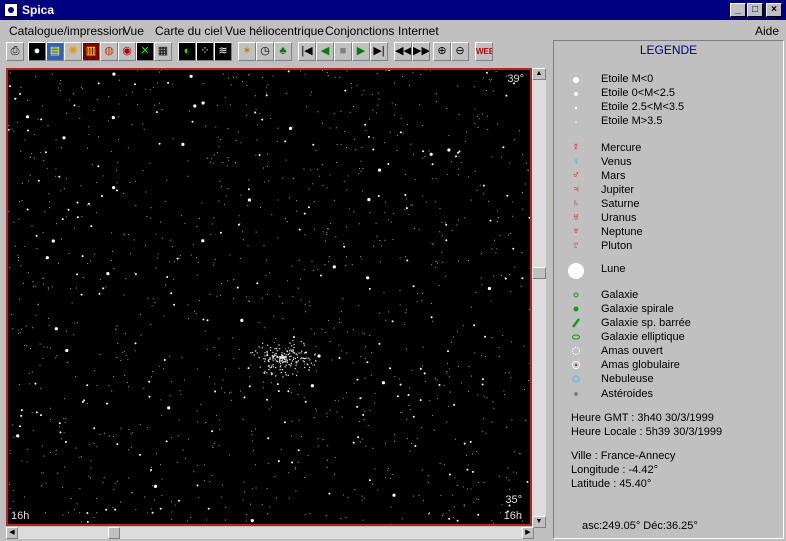 The height and width of the screenshot is (541, 786). Describe the element at coordinates (755, 10) in the screenshot. I see `maximize-button: □` at that location.